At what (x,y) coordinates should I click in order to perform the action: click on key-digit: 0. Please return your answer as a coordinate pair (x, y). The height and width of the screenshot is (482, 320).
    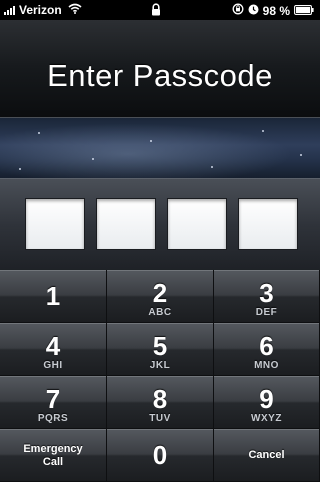
    Looking at the image, I should click on (160, 455).